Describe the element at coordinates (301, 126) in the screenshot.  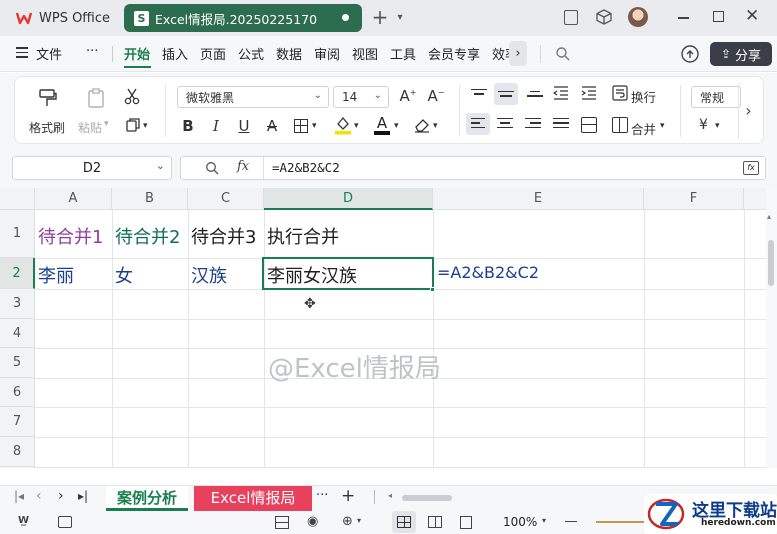
I see `border-icon` at that location.